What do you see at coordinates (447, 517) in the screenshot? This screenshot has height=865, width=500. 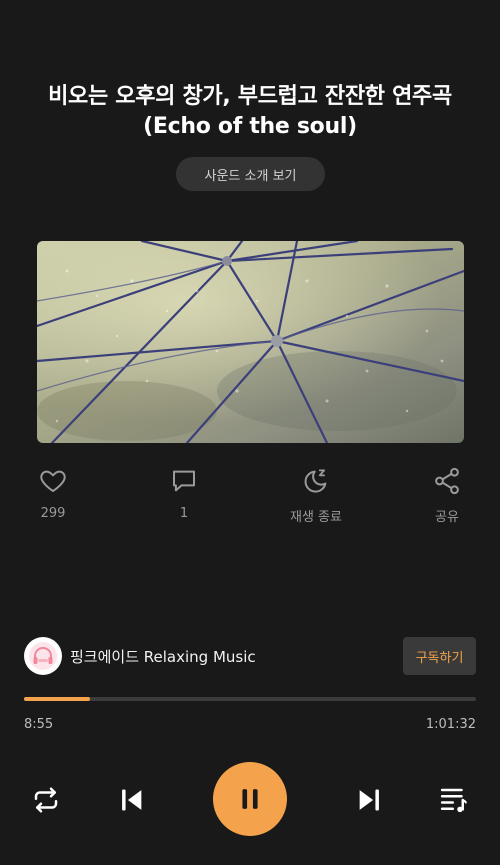 I see `share-label: 공유` at bounding box center [447, 517].